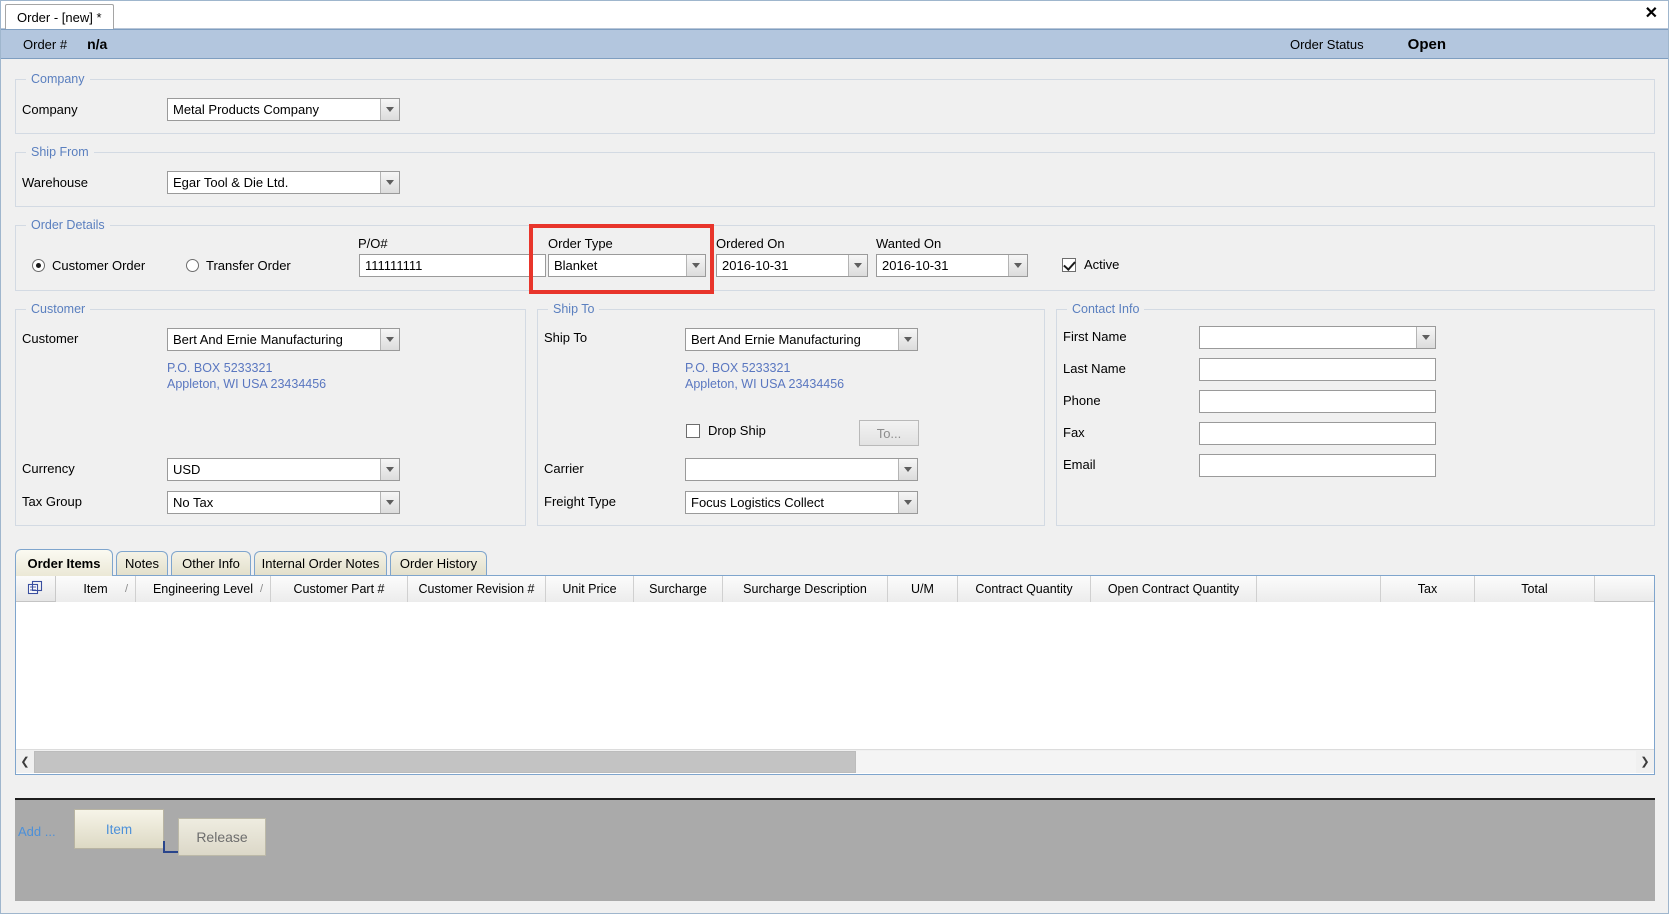  I want to click on company-group-legend: Company, so click(58, 79).